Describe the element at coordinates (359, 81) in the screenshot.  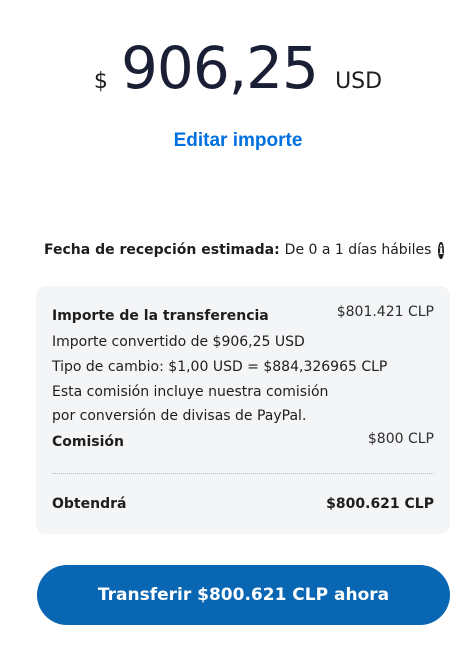
I see `currency-code: USD` at that location.